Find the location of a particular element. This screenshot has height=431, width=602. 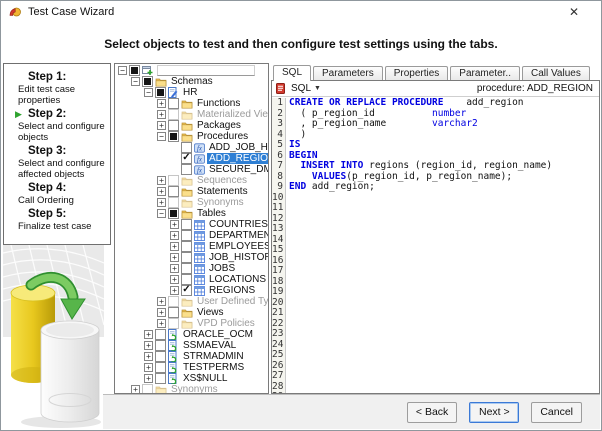

tree-row-oracle-ocm: + ORACLE_OCM is located at coordinates (191, 334).